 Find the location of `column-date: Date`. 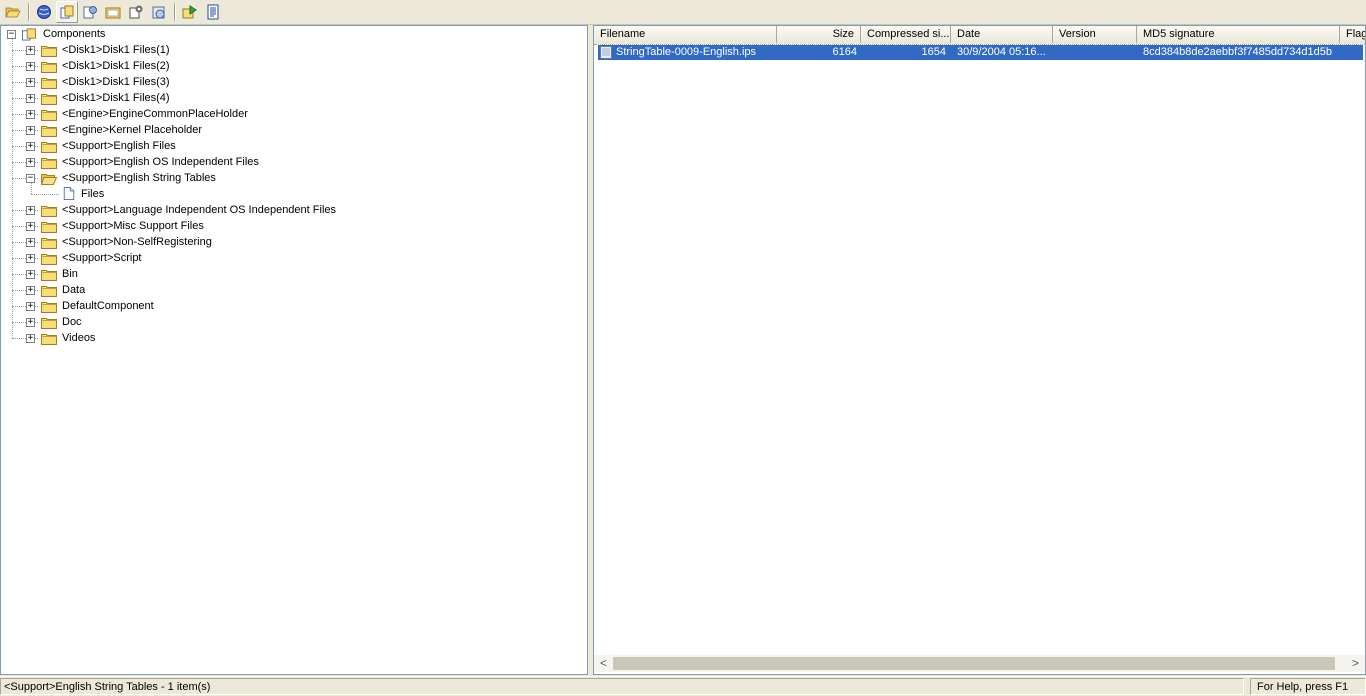

column-date: Date is located at coordinates (1002, 34).